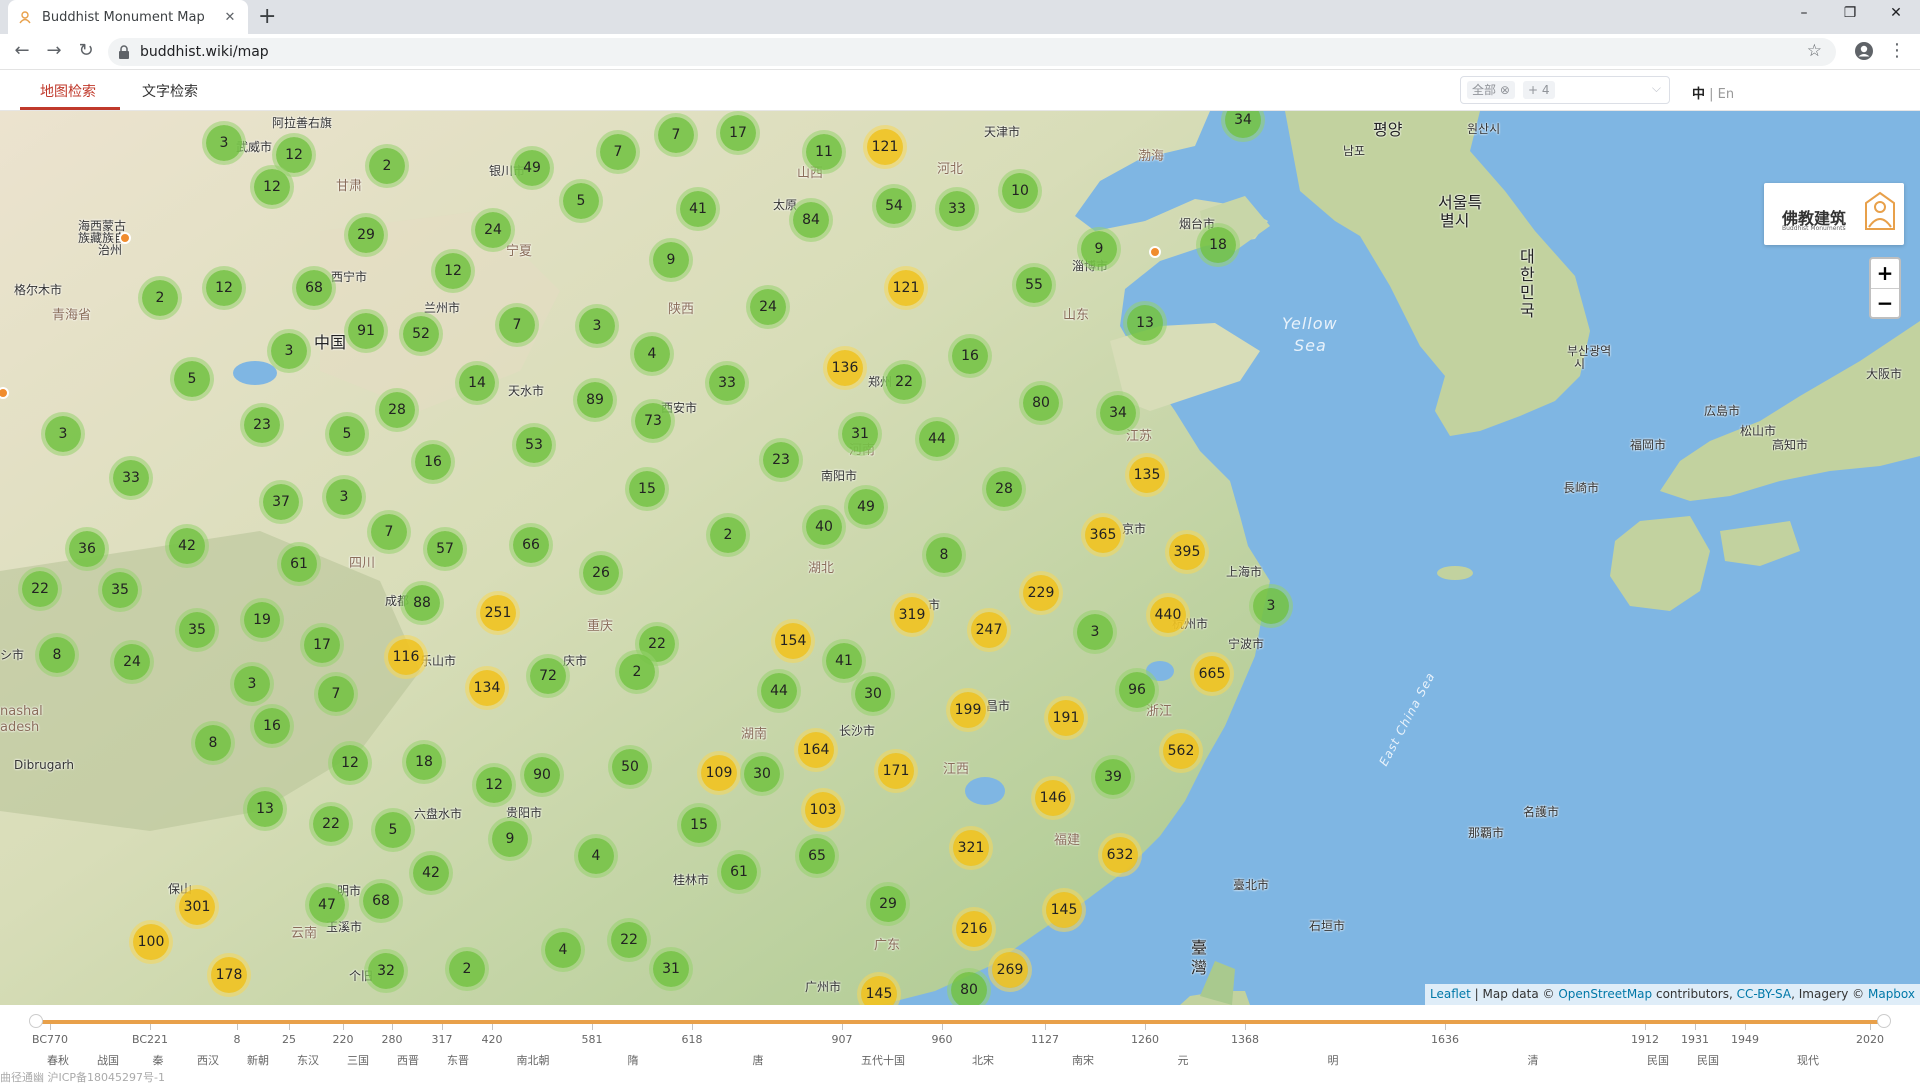 The image size is (1920, 1085). I want to click on window-close-button: ✕, so click(1896, 13).